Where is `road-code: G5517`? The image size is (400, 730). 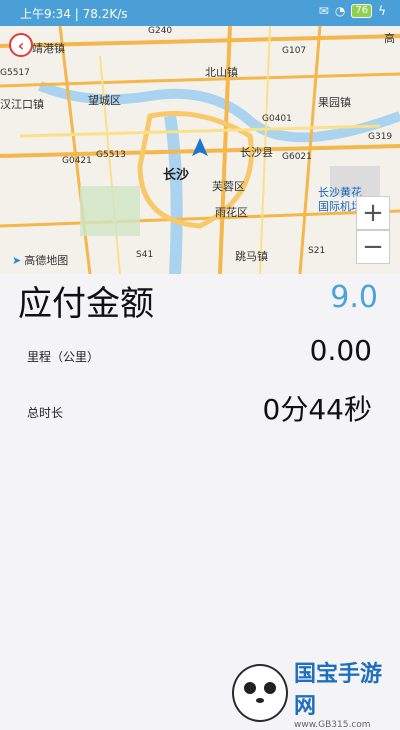
road-code: G5517 is located at coordinates (15, 73).